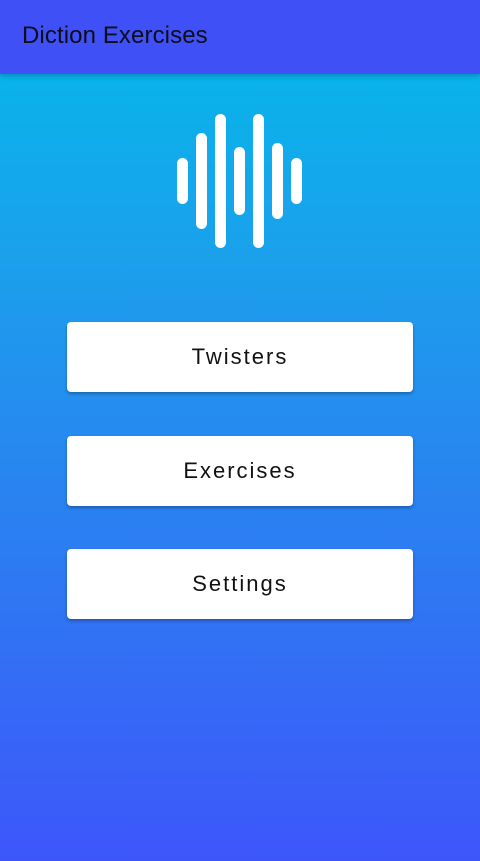  What do you see at coordinates (115, 35) in the screenshot?
I see `app-title: Diction Exercises` at bounding box center [115, 35].